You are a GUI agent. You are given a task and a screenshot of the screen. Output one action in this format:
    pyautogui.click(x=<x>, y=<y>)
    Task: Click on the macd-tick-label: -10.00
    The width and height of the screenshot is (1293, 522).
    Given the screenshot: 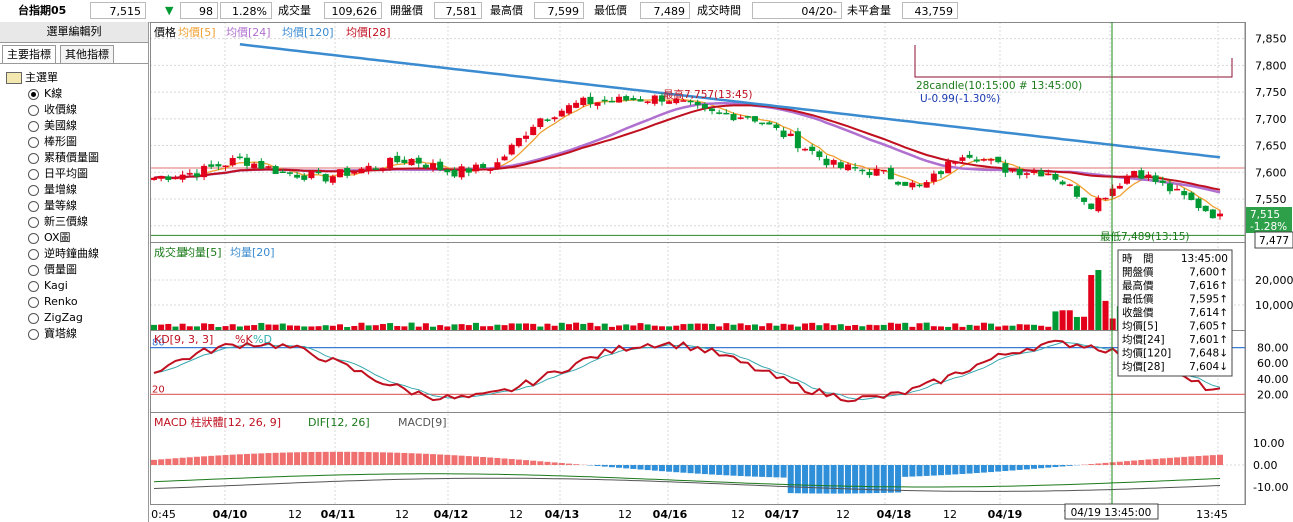 What is the action you would take?
    pyautogui.click(x=1270, y=487)
    